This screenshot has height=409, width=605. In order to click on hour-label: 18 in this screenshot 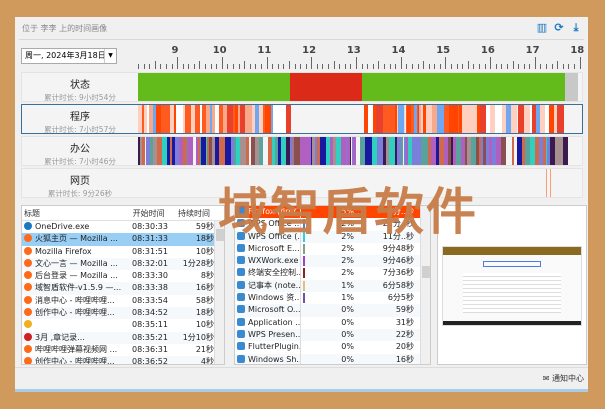, I will do `click(577, 50)`.